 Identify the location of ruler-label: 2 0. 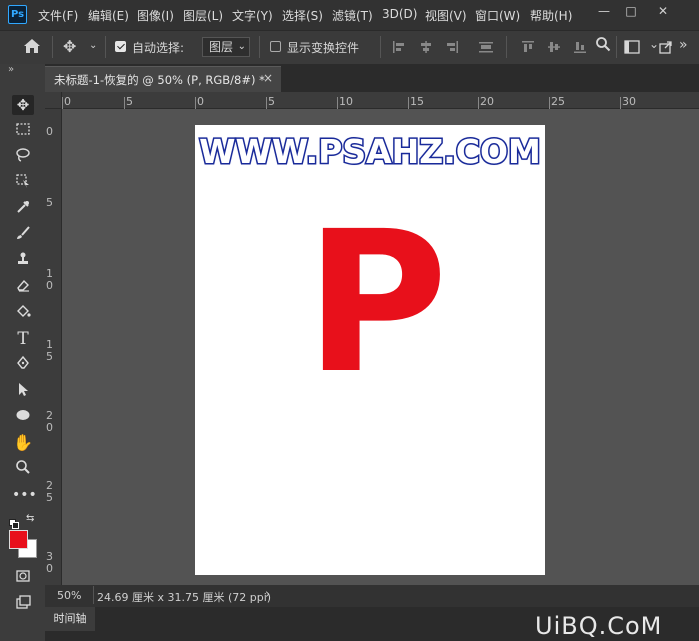
(49, 421).